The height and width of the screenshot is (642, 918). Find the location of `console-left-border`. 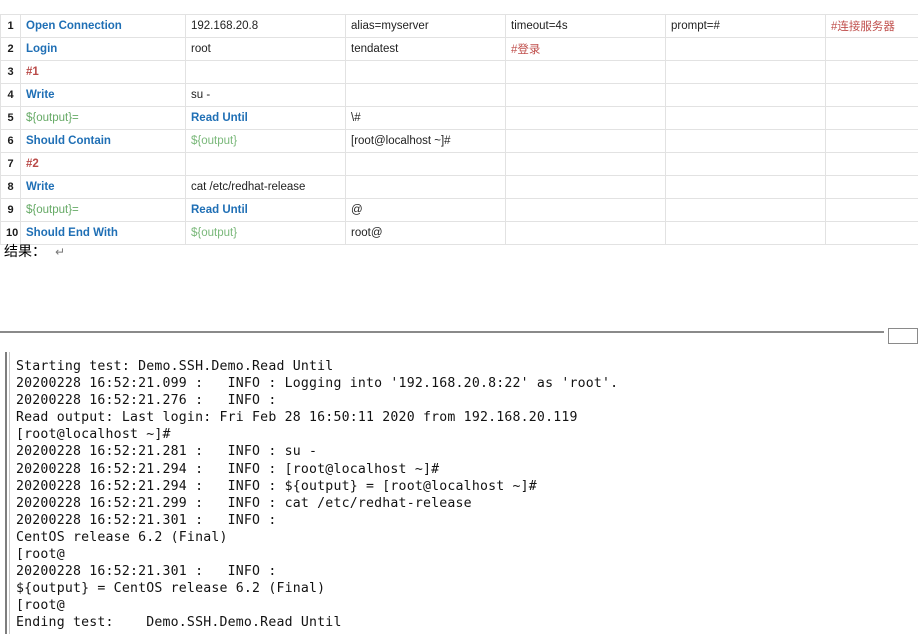

console-left-border is located at coordinates (6, 493).